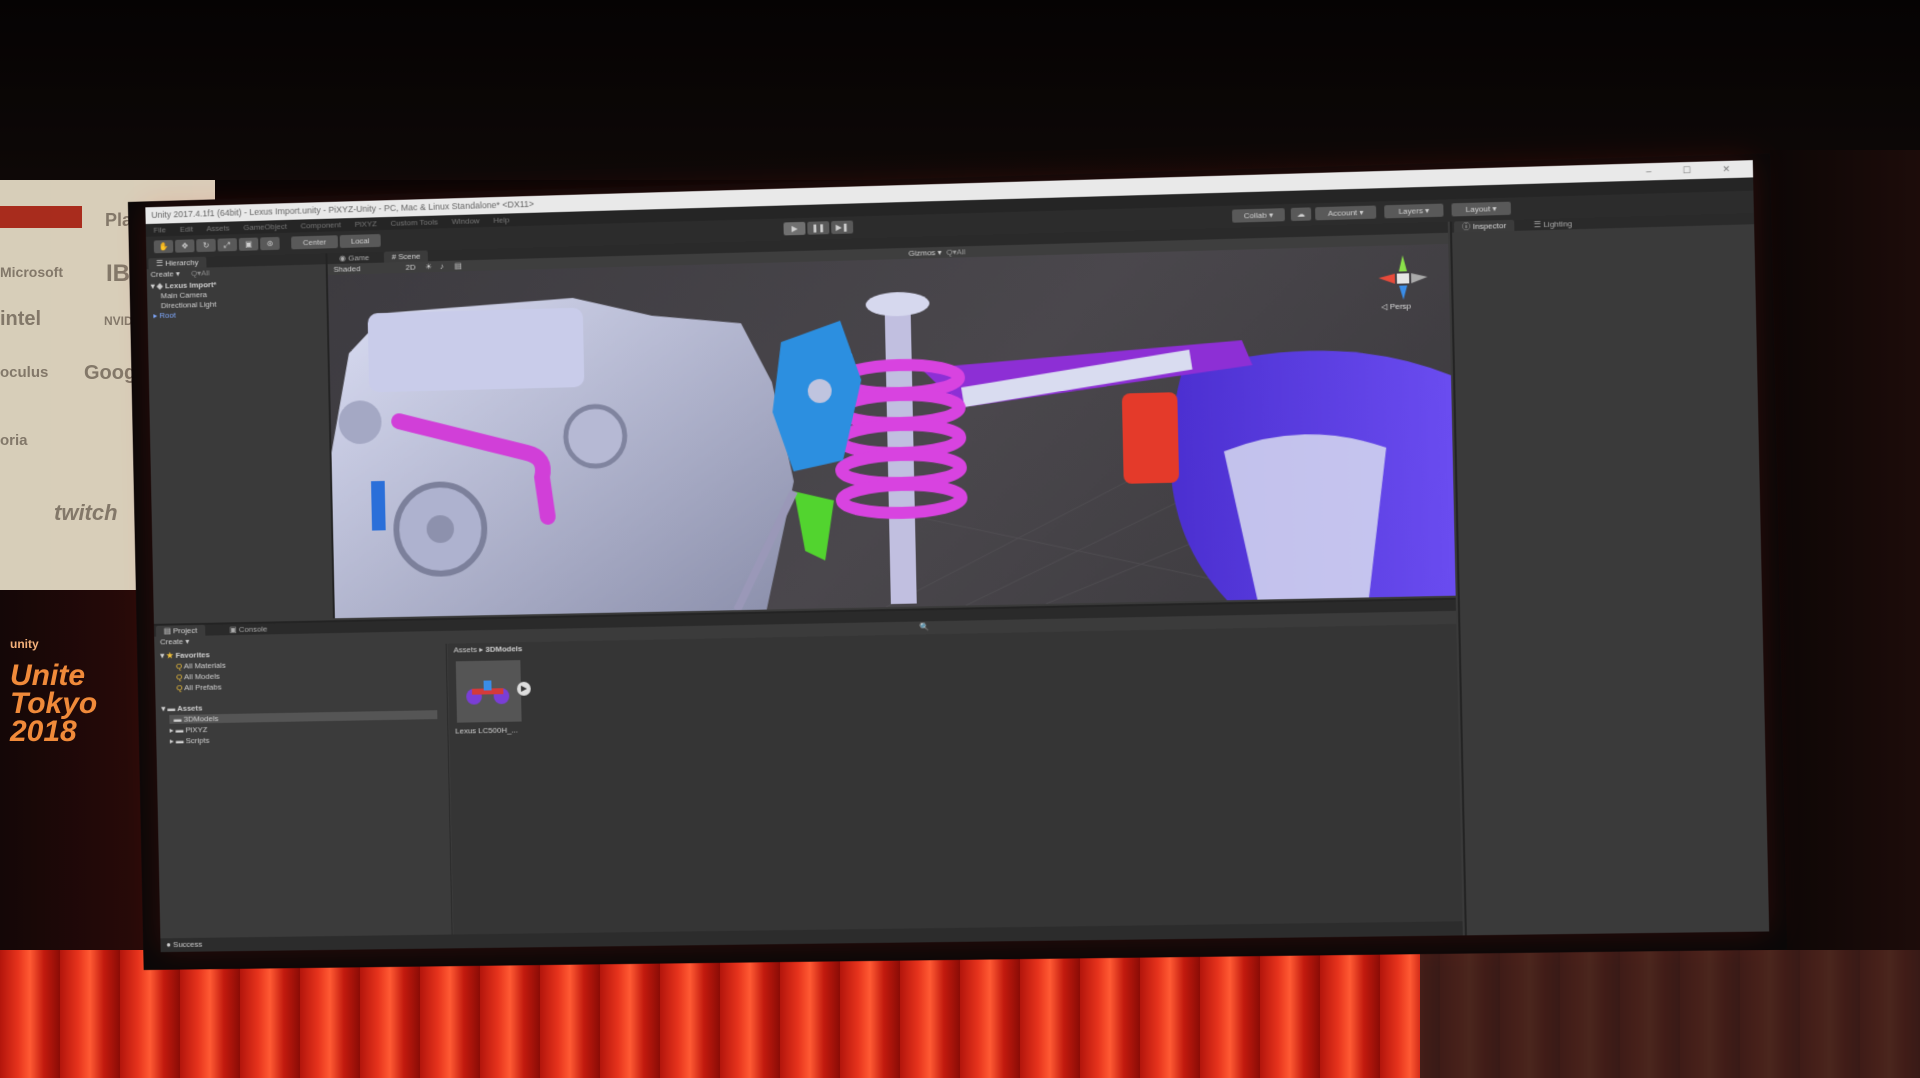 The height and width of the screenshot is (1078, 1920). I want to click on status-message: Success, so click(187, 944).